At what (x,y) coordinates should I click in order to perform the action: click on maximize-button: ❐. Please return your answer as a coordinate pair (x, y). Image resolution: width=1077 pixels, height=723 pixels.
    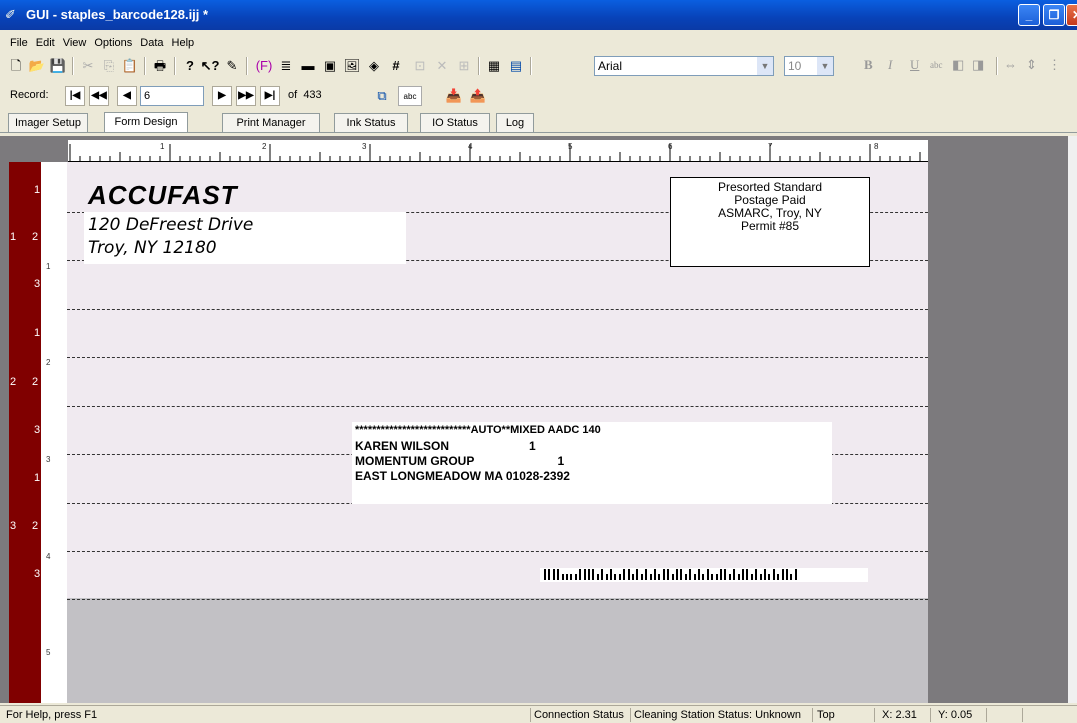
    Looking at the image, I should click on (1054, 15).